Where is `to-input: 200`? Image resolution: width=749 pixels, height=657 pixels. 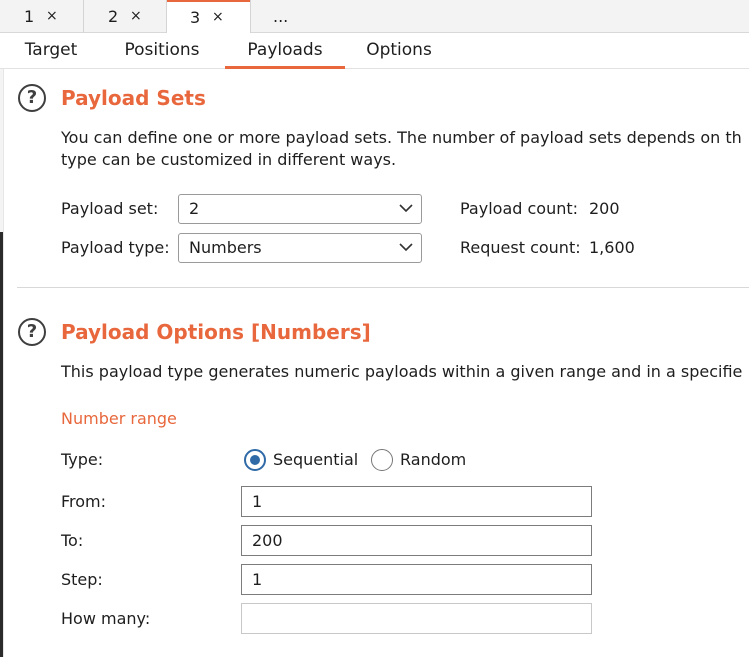 to-input: 200 is located at coordinates (416, 540).